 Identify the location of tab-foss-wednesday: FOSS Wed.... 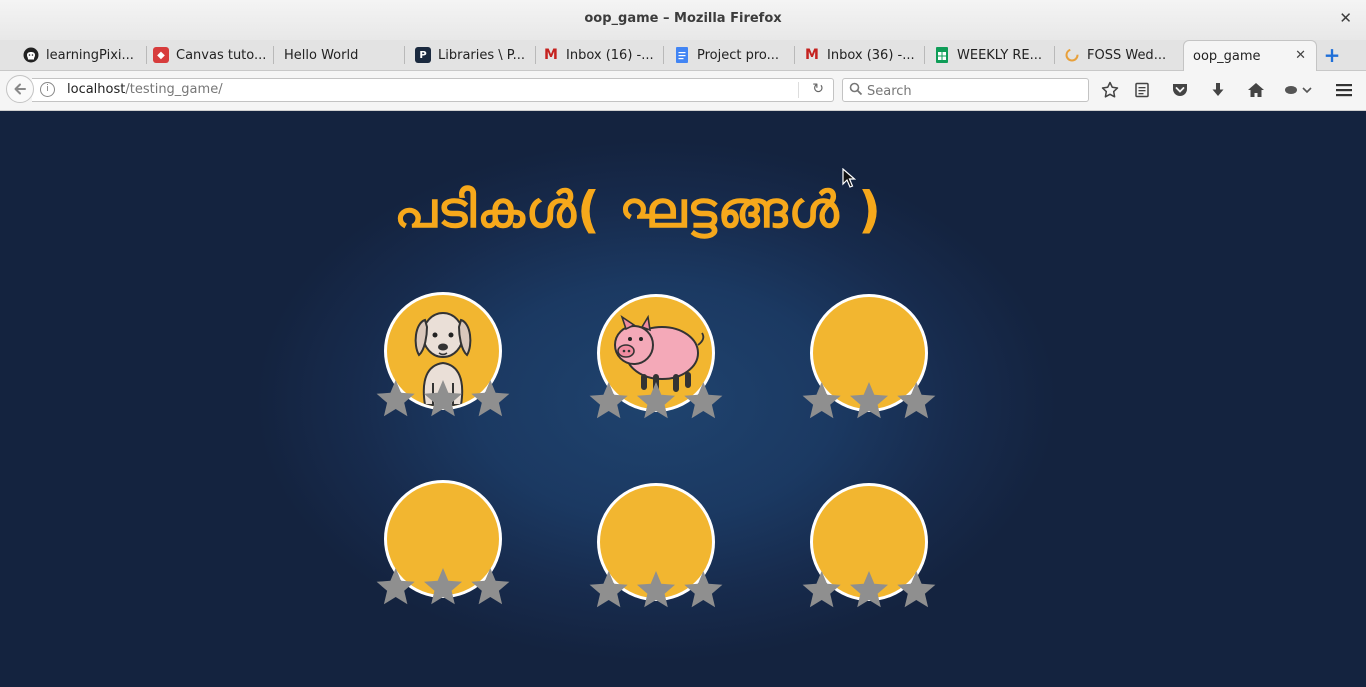
(1120, 55).